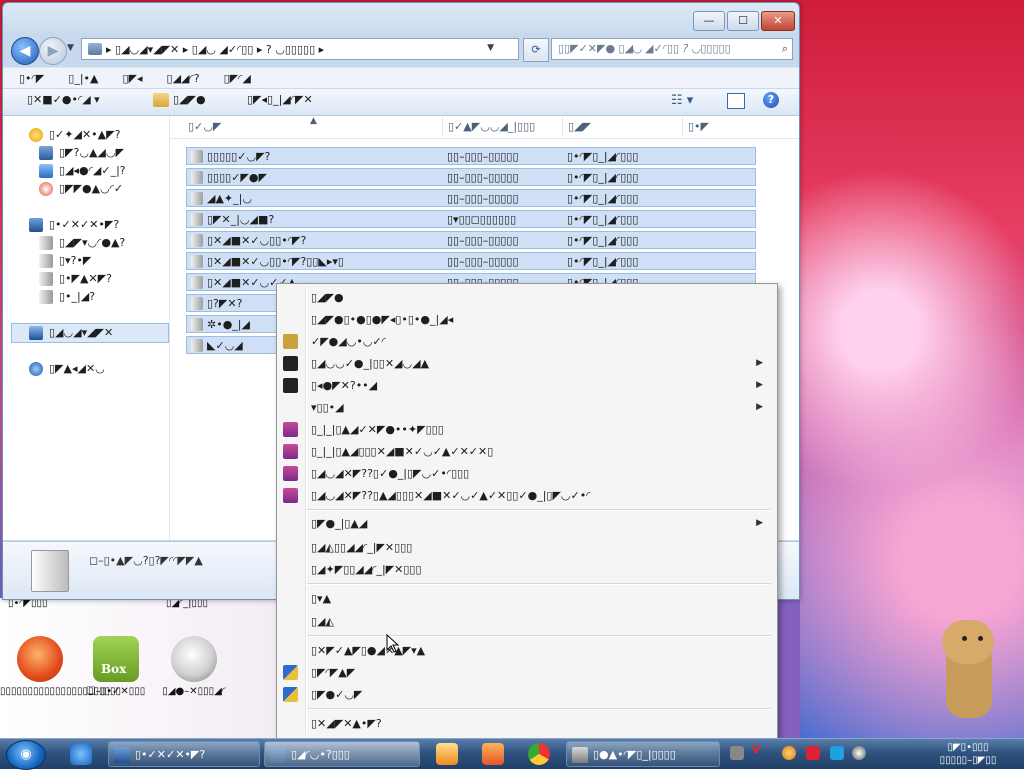 Image resolution: width=1024 pixels, height=770 pixels. I want to click on address-dropdown-icon: ▼, so click(490, 48).